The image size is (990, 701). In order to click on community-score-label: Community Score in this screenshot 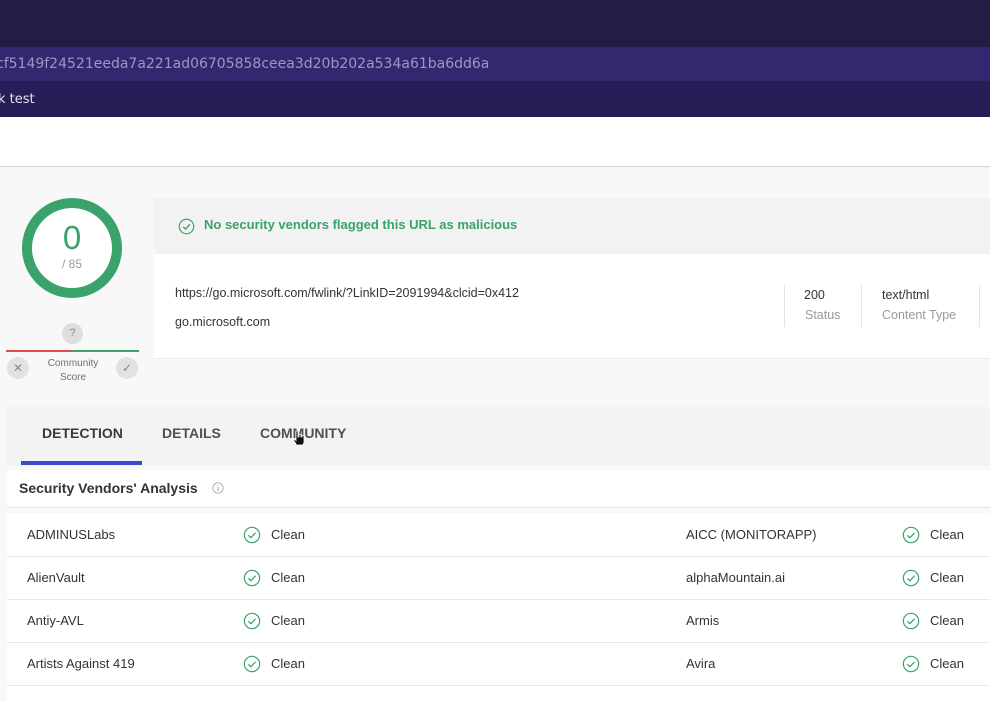, I will do `click(73, 371)`.